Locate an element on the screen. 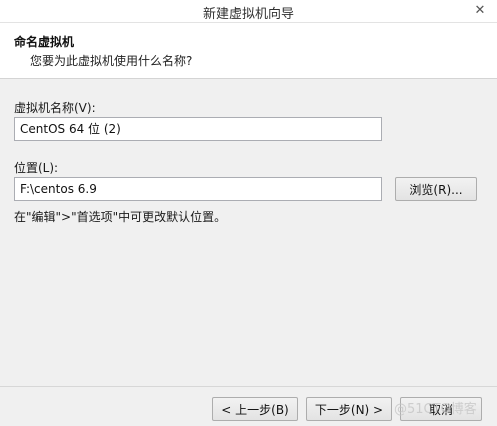 The image size is (497, 426). page-subtitle: 您要为此虚拟机使用什么名称? is located at coordinates (111, 61).